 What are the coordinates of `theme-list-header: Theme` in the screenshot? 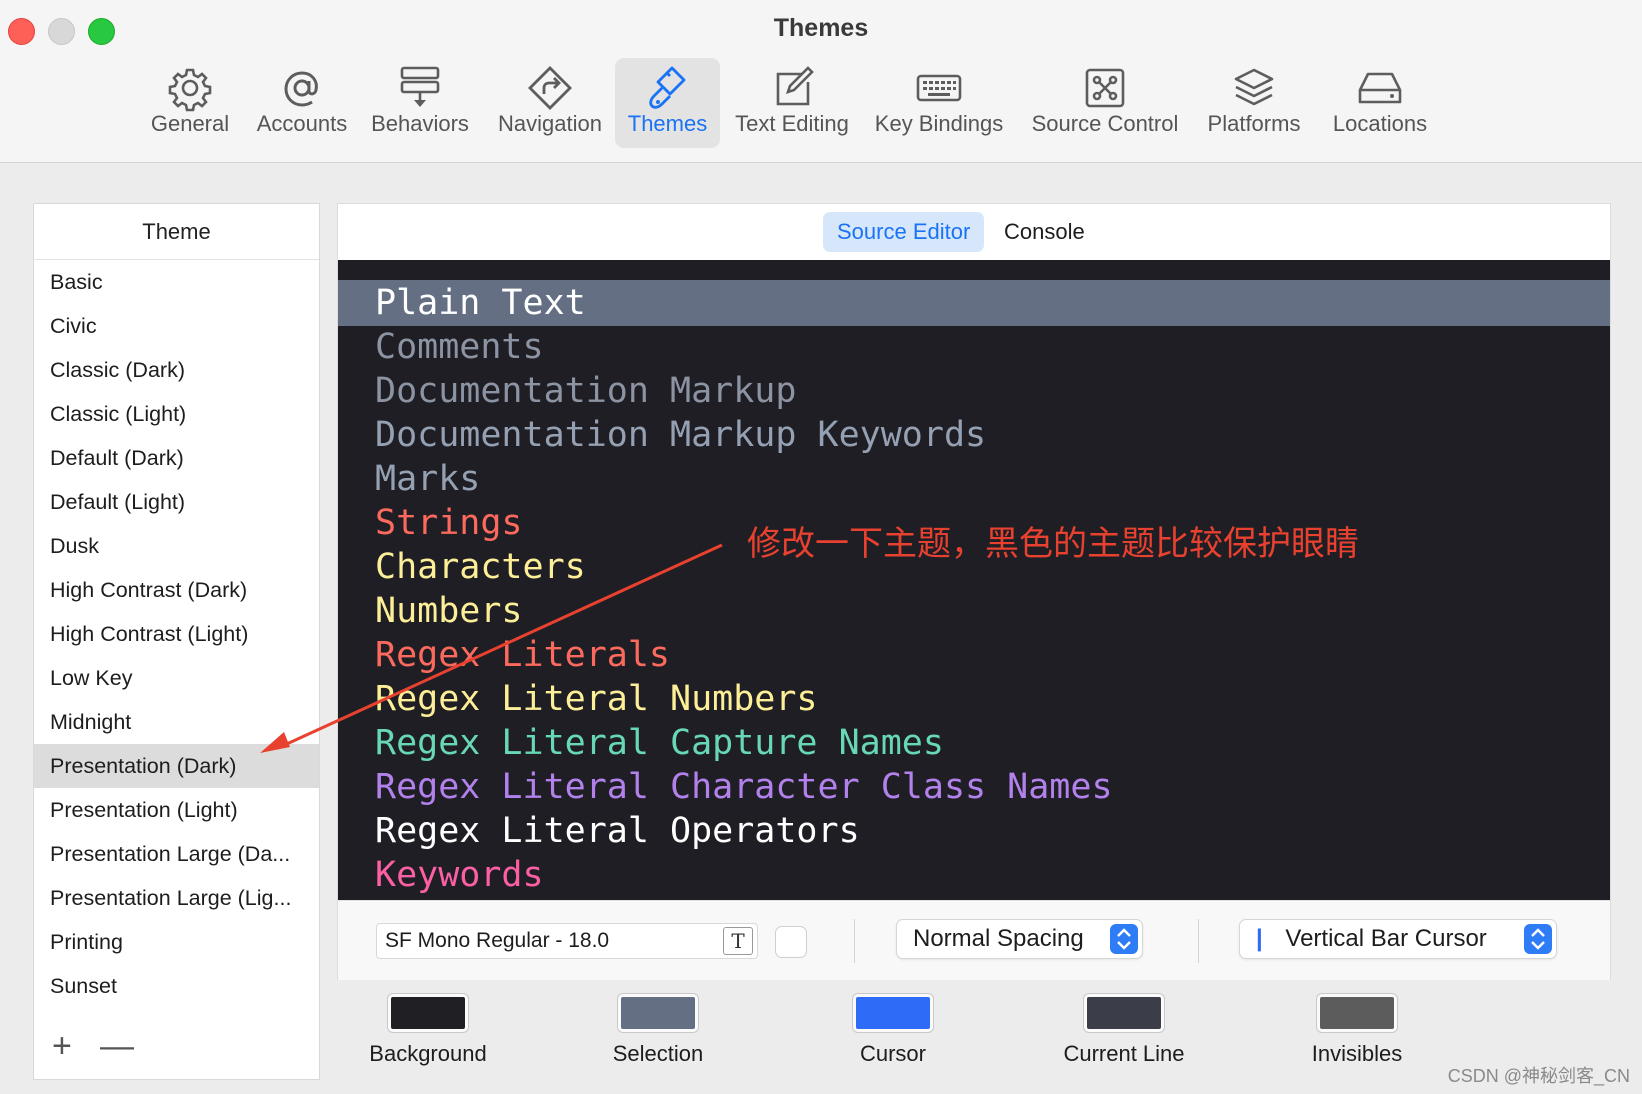 It's located at (176, 232).